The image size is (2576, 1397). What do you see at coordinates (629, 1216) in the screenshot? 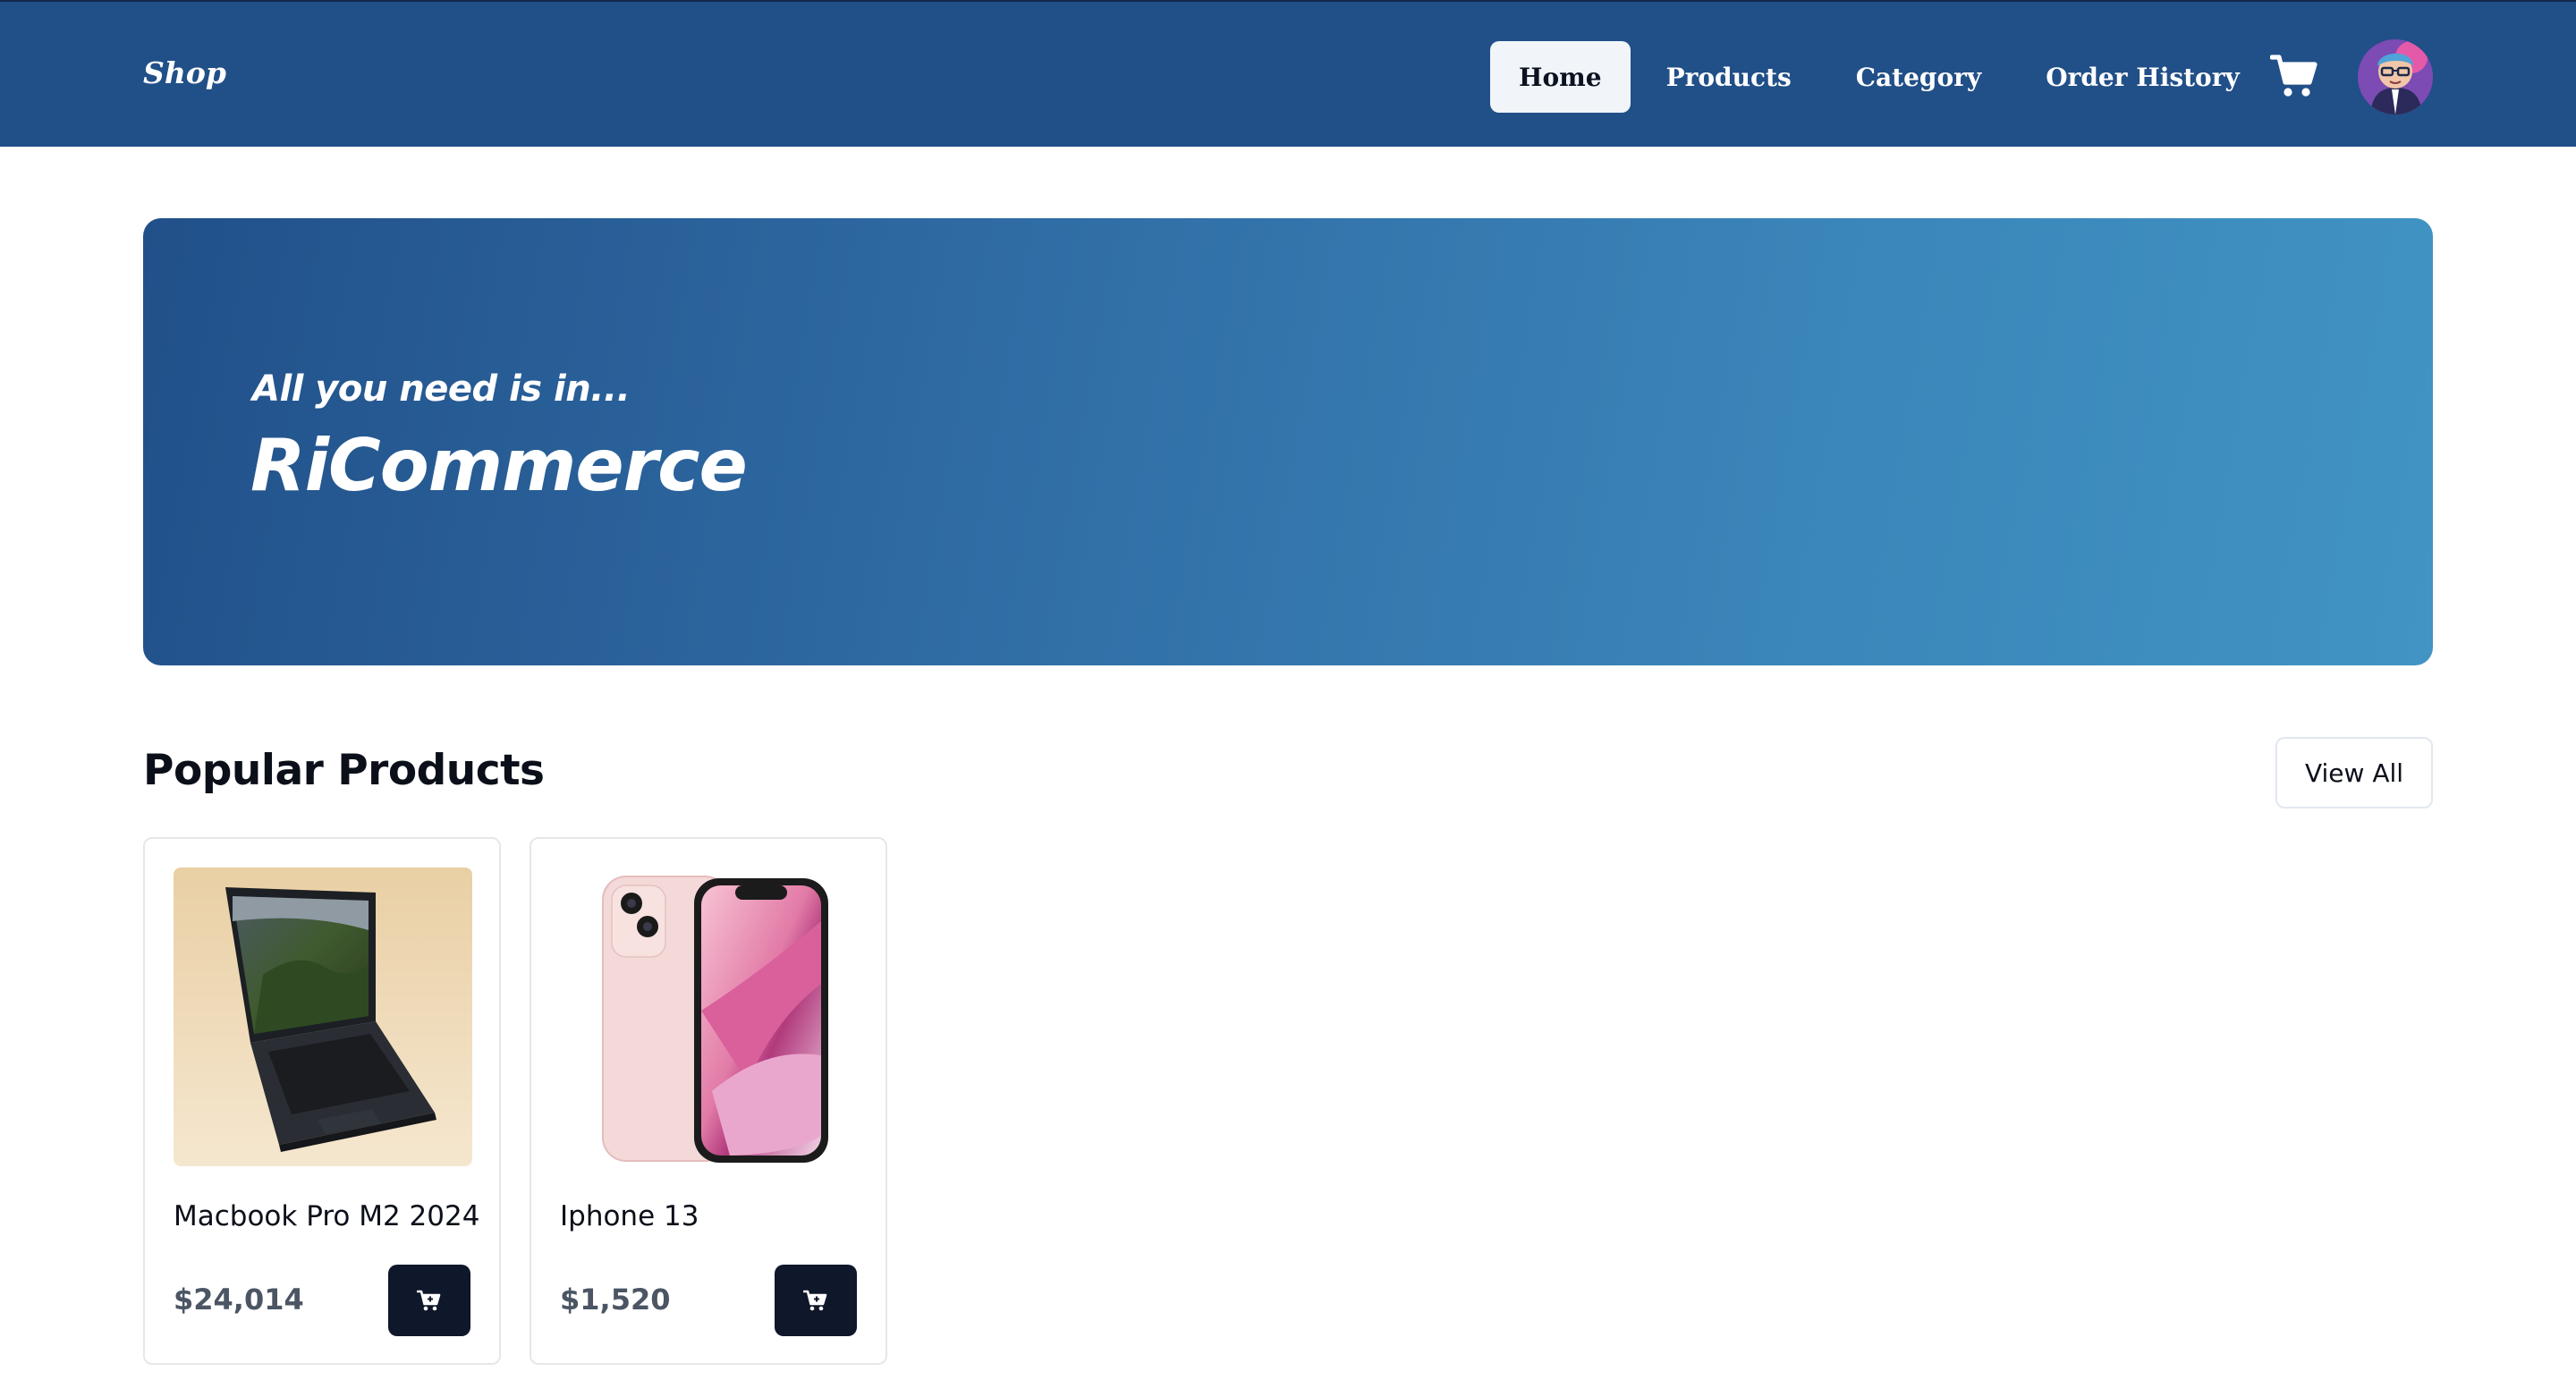
I see `product-name: Iphone 13` at bounding box center [629, 1216].